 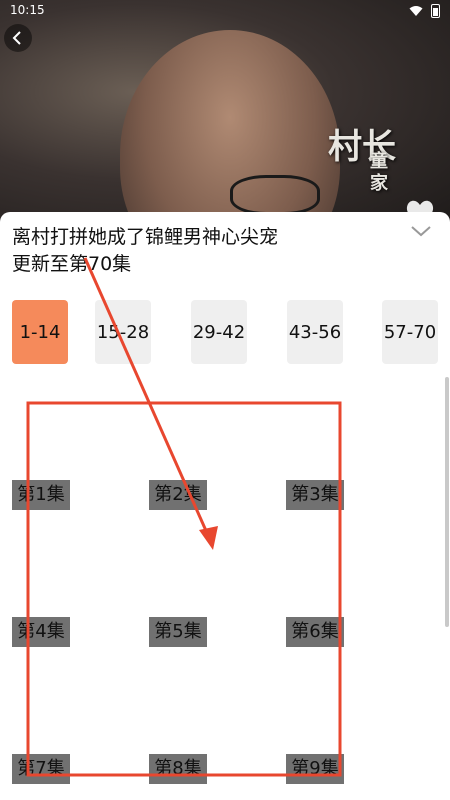 I want to click on range-tab-57-70: 57-70, so click(x=410, y=332).